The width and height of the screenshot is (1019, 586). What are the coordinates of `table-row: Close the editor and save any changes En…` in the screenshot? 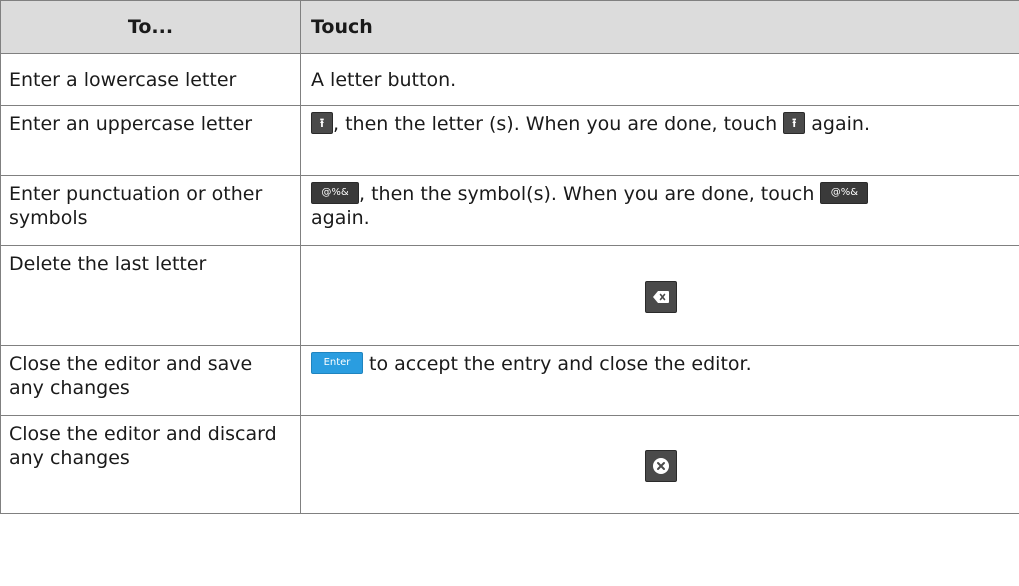 It's located at (509, 380).